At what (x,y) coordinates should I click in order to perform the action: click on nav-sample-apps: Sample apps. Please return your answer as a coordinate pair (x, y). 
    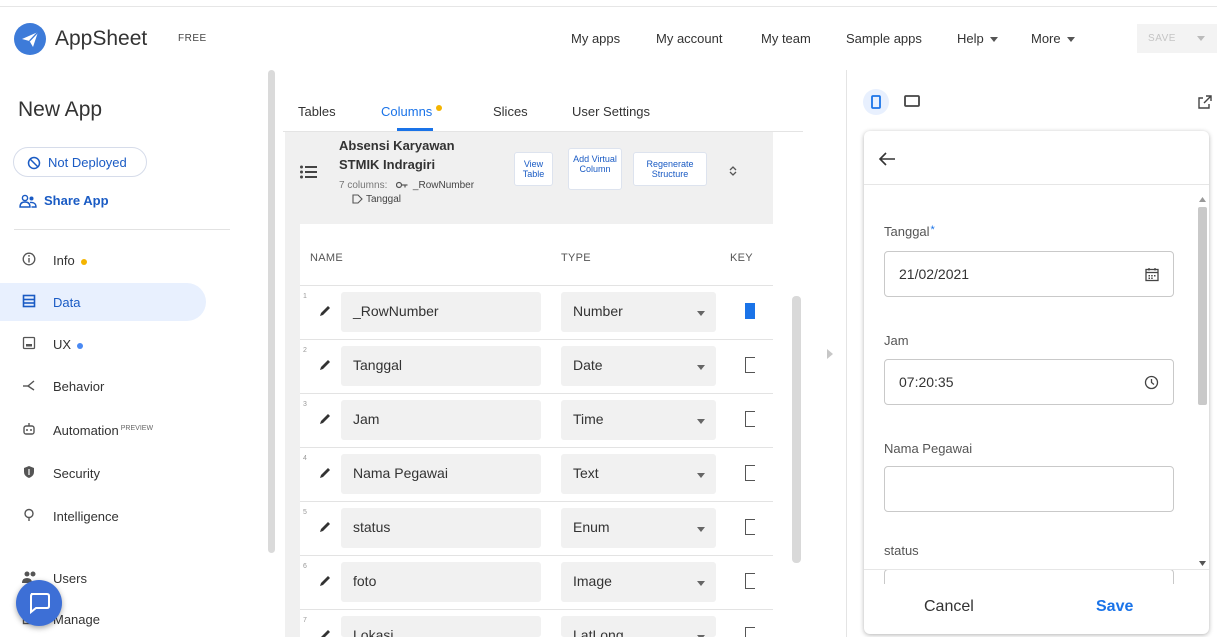
    Looking at the image, I should click on (884, 38).